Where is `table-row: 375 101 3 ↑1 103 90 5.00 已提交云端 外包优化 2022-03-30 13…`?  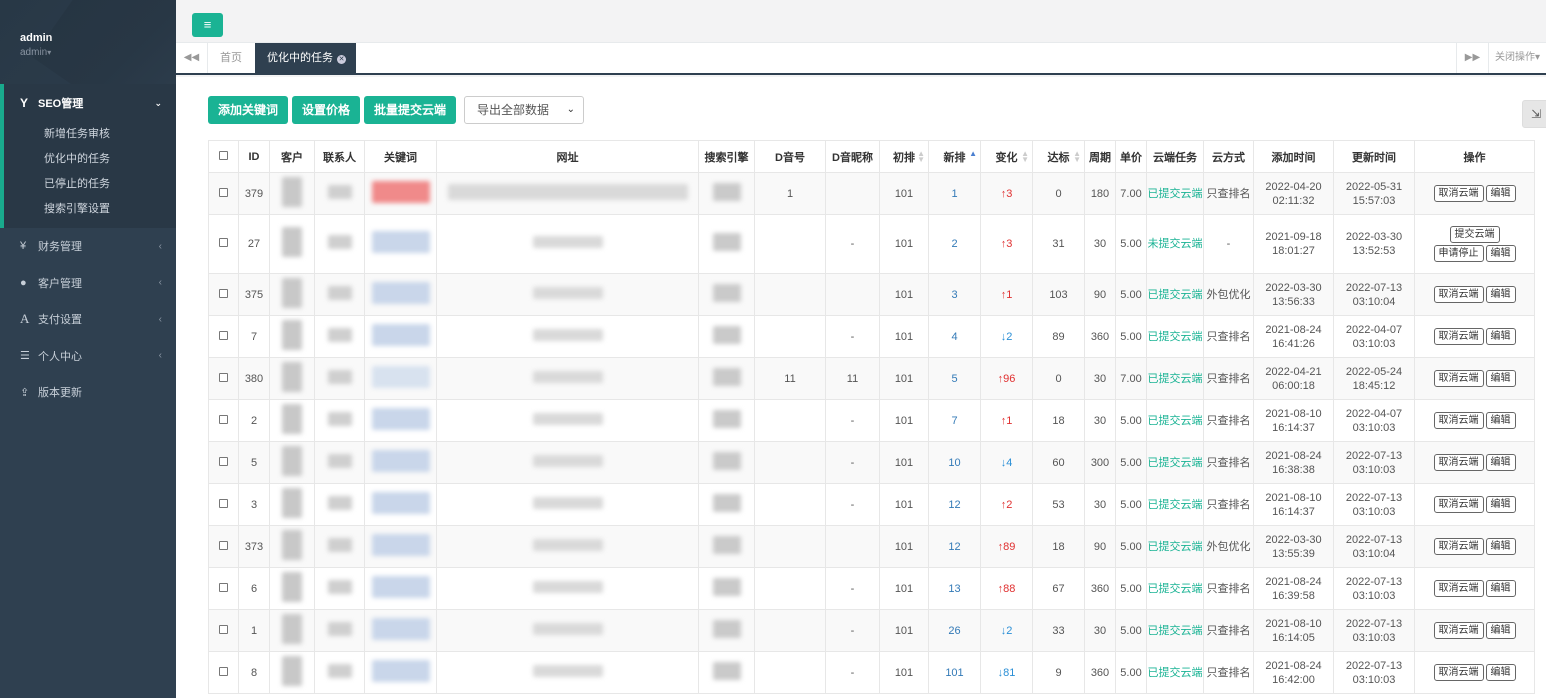 table-row: 375 101 3 ↑1 103 90 5.00 已提交云端 外包优化 2022-03-30 13… is located at coordinates (871, 294).